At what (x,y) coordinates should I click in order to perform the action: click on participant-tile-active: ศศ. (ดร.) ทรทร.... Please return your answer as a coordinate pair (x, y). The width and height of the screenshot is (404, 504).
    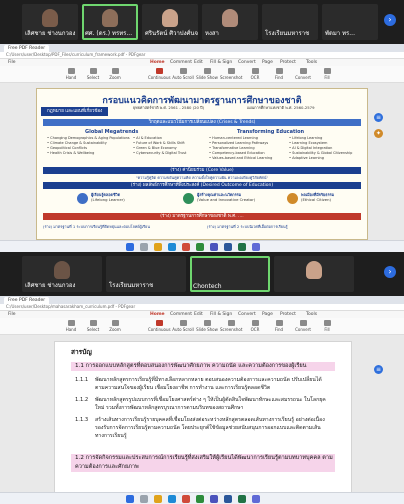
    Looking at the image, I should click on (110, 22).